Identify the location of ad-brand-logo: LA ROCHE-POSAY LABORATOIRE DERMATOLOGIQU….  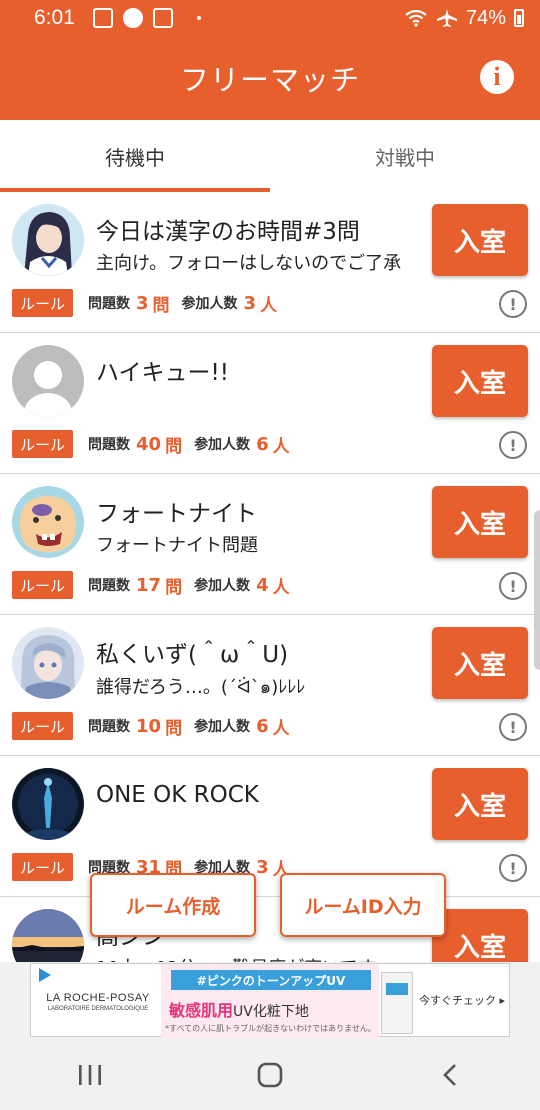
(98, 1002).